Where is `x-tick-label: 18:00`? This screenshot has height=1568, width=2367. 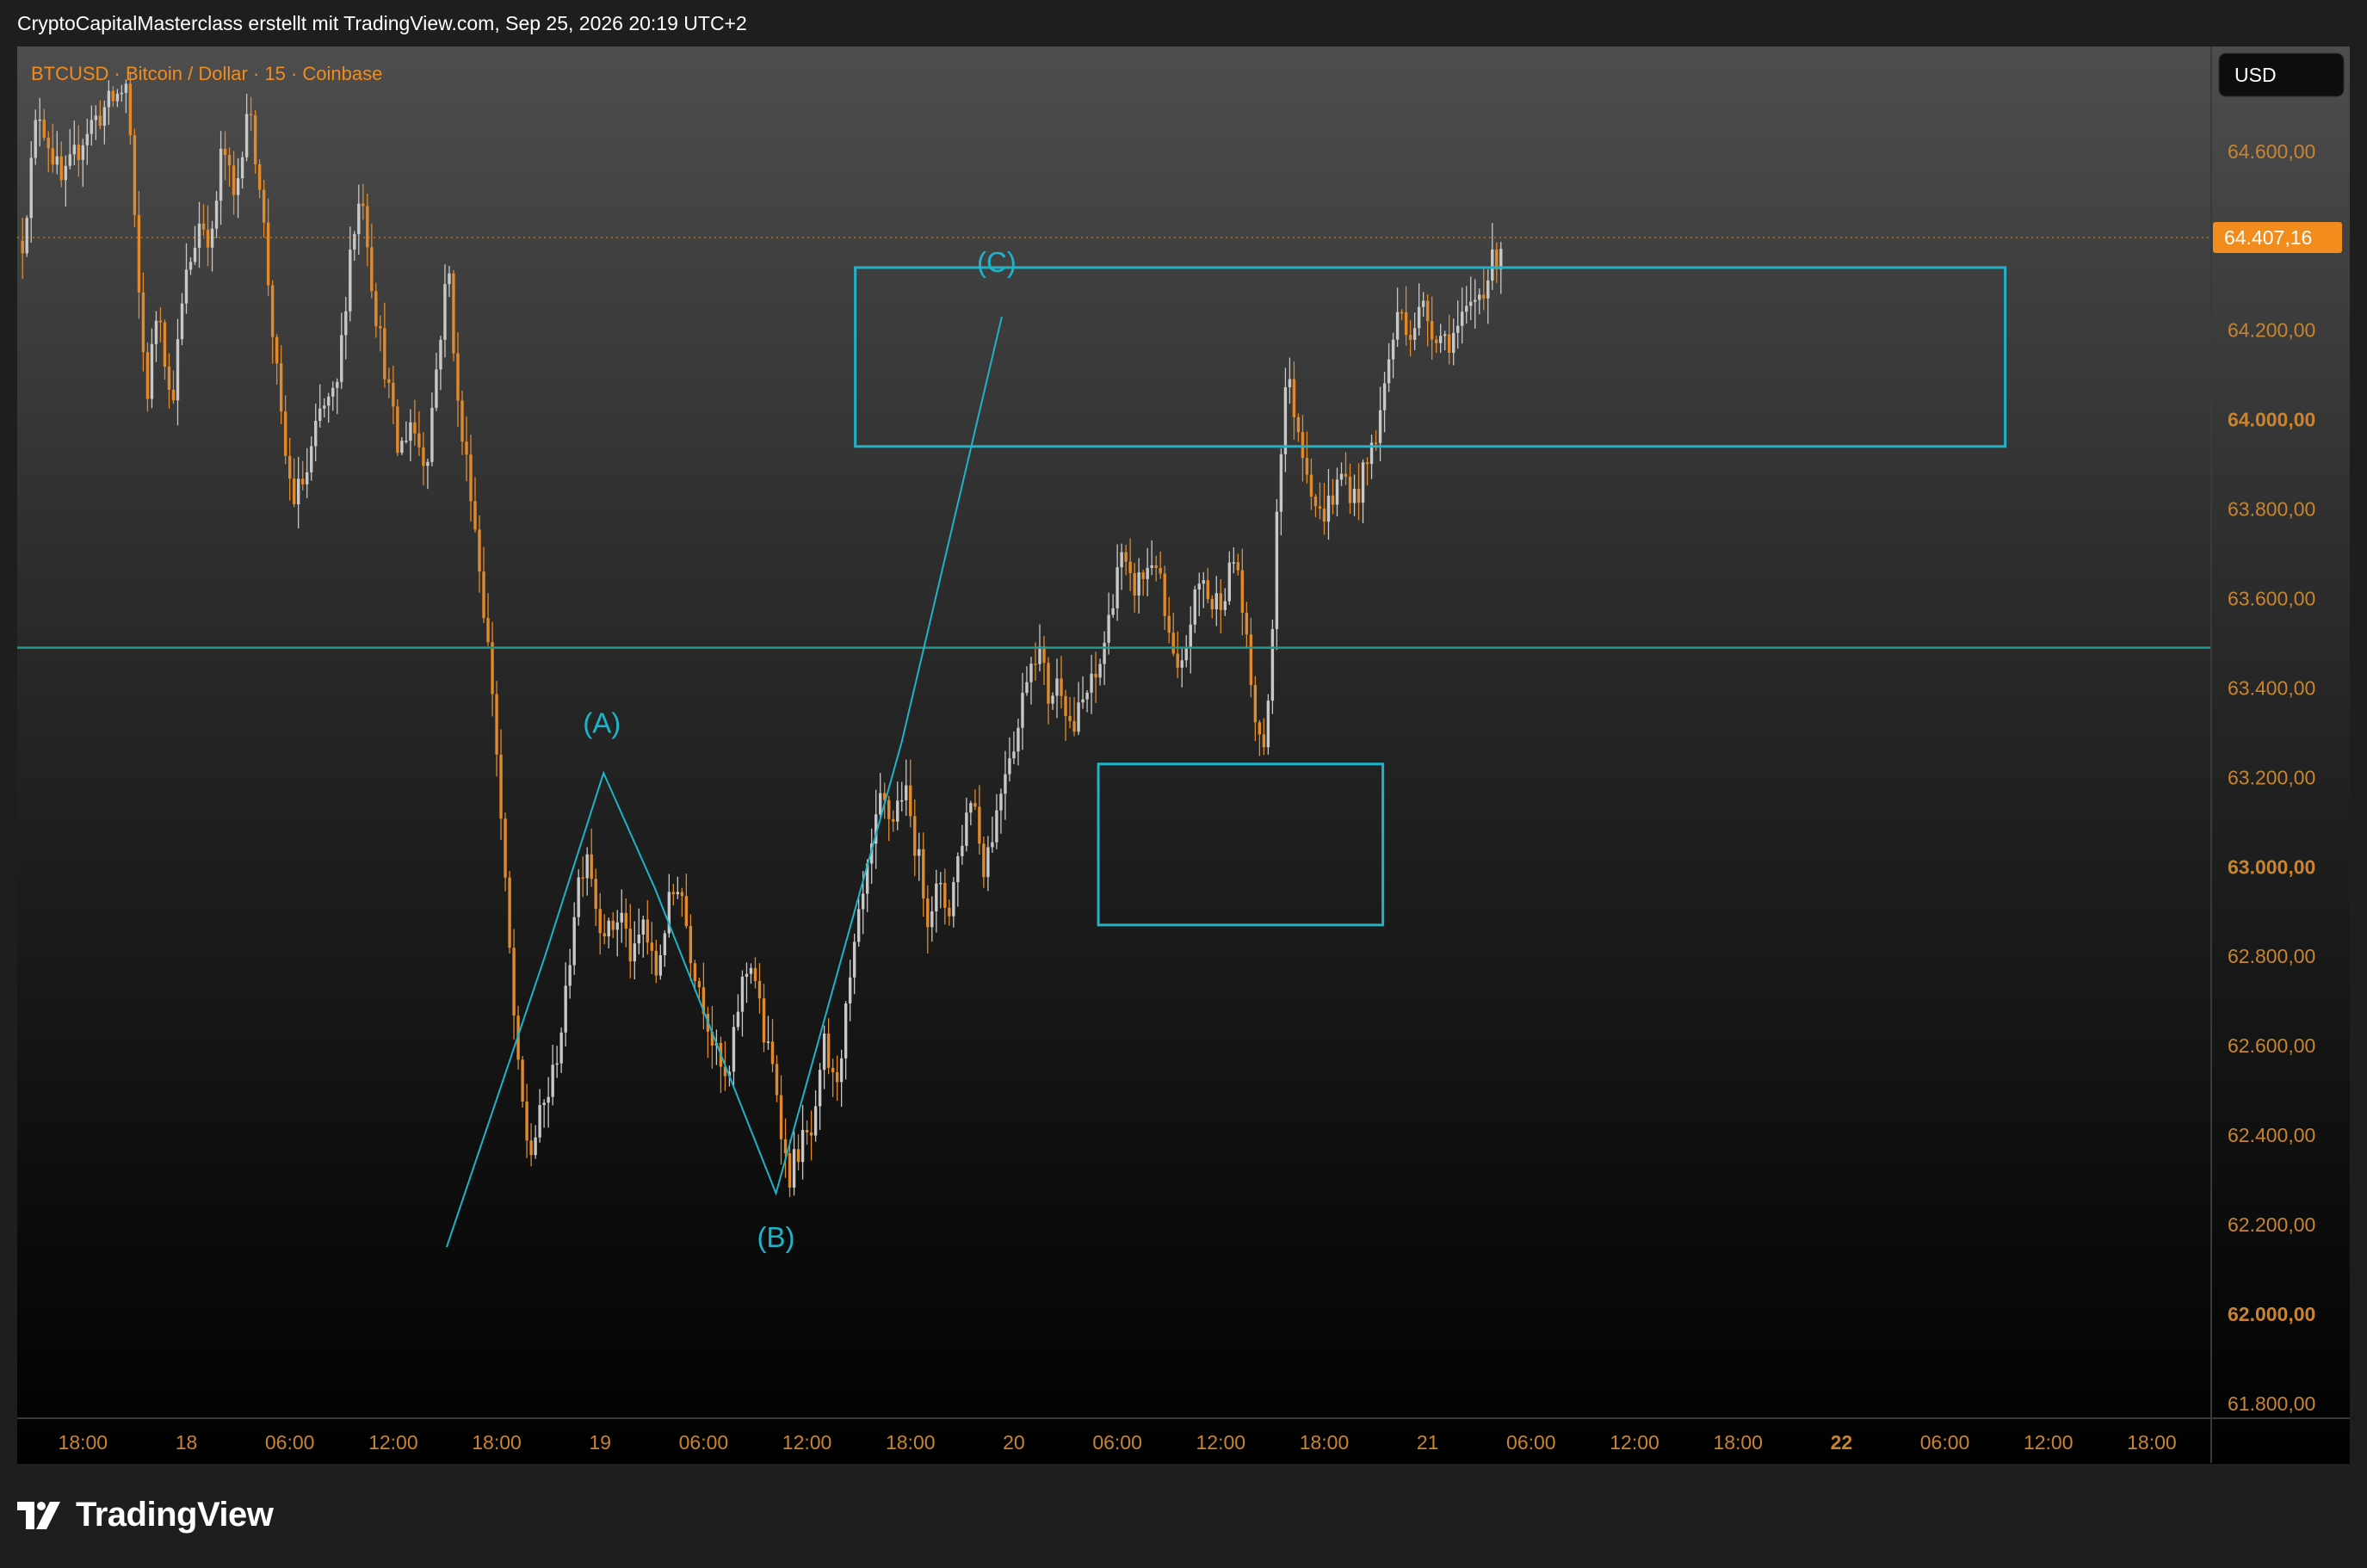 x-tick-label: 18:00 is located at coordinates (1325, 1442).